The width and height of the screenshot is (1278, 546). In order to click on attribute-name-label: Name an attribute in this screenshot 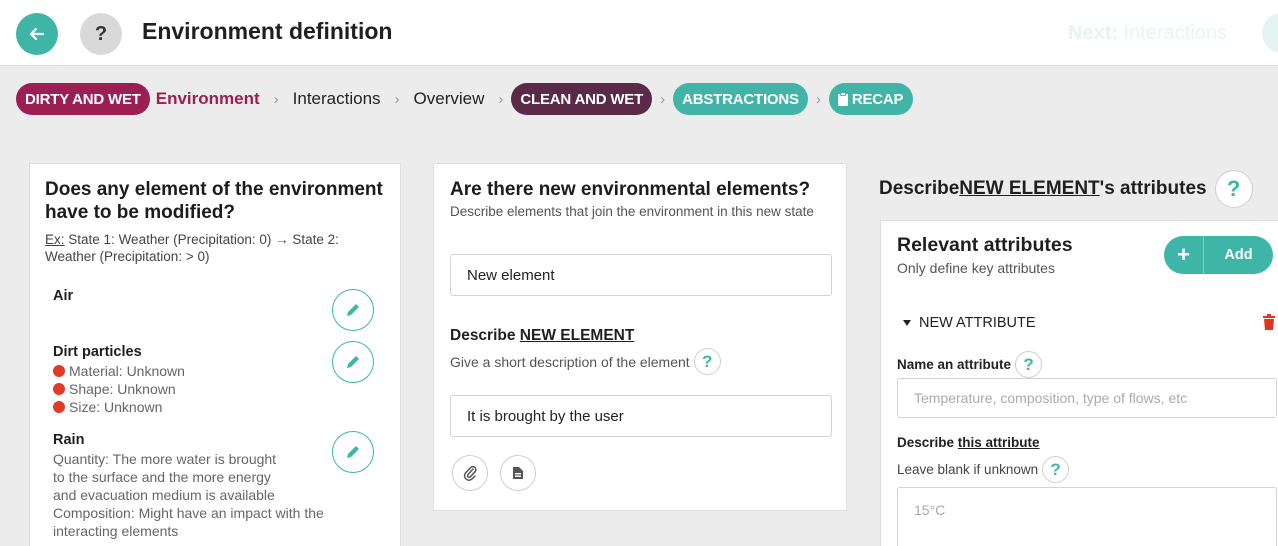, I will do `click(954, 364)`.